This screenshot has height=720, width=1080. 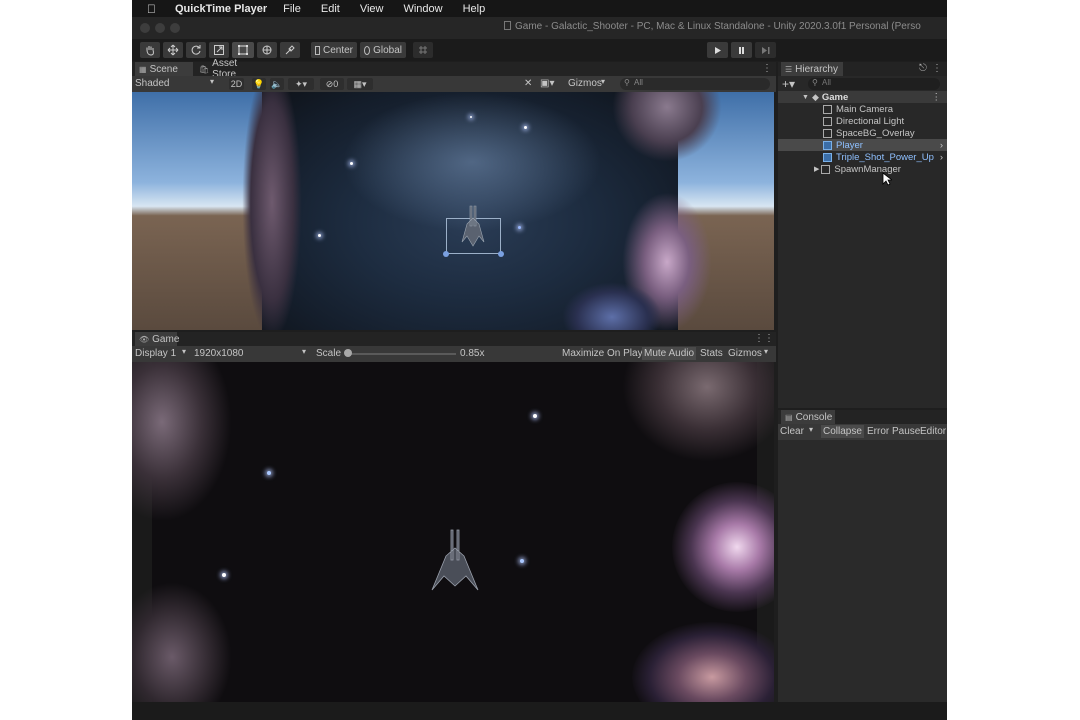 What do you see at coordinates (703, 662) in the screenshot?
I see `galaxy-bottom-right` at bounding box center [703, 662].